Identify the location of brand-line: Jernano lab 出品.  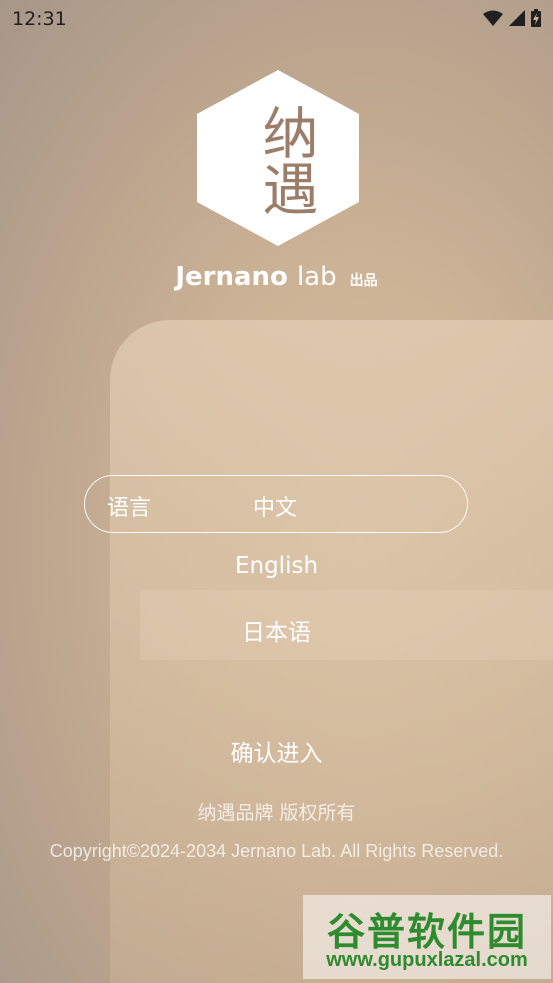
(276, 277).